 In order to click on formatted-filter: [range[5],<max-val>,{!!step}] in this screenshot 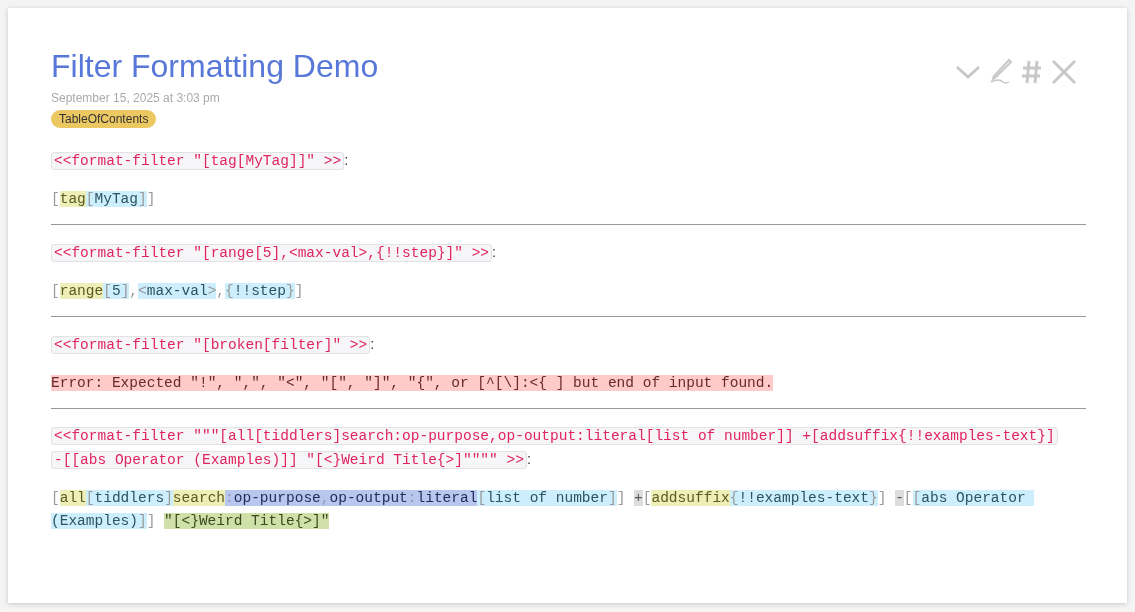, I will do `click(178, 291)`.